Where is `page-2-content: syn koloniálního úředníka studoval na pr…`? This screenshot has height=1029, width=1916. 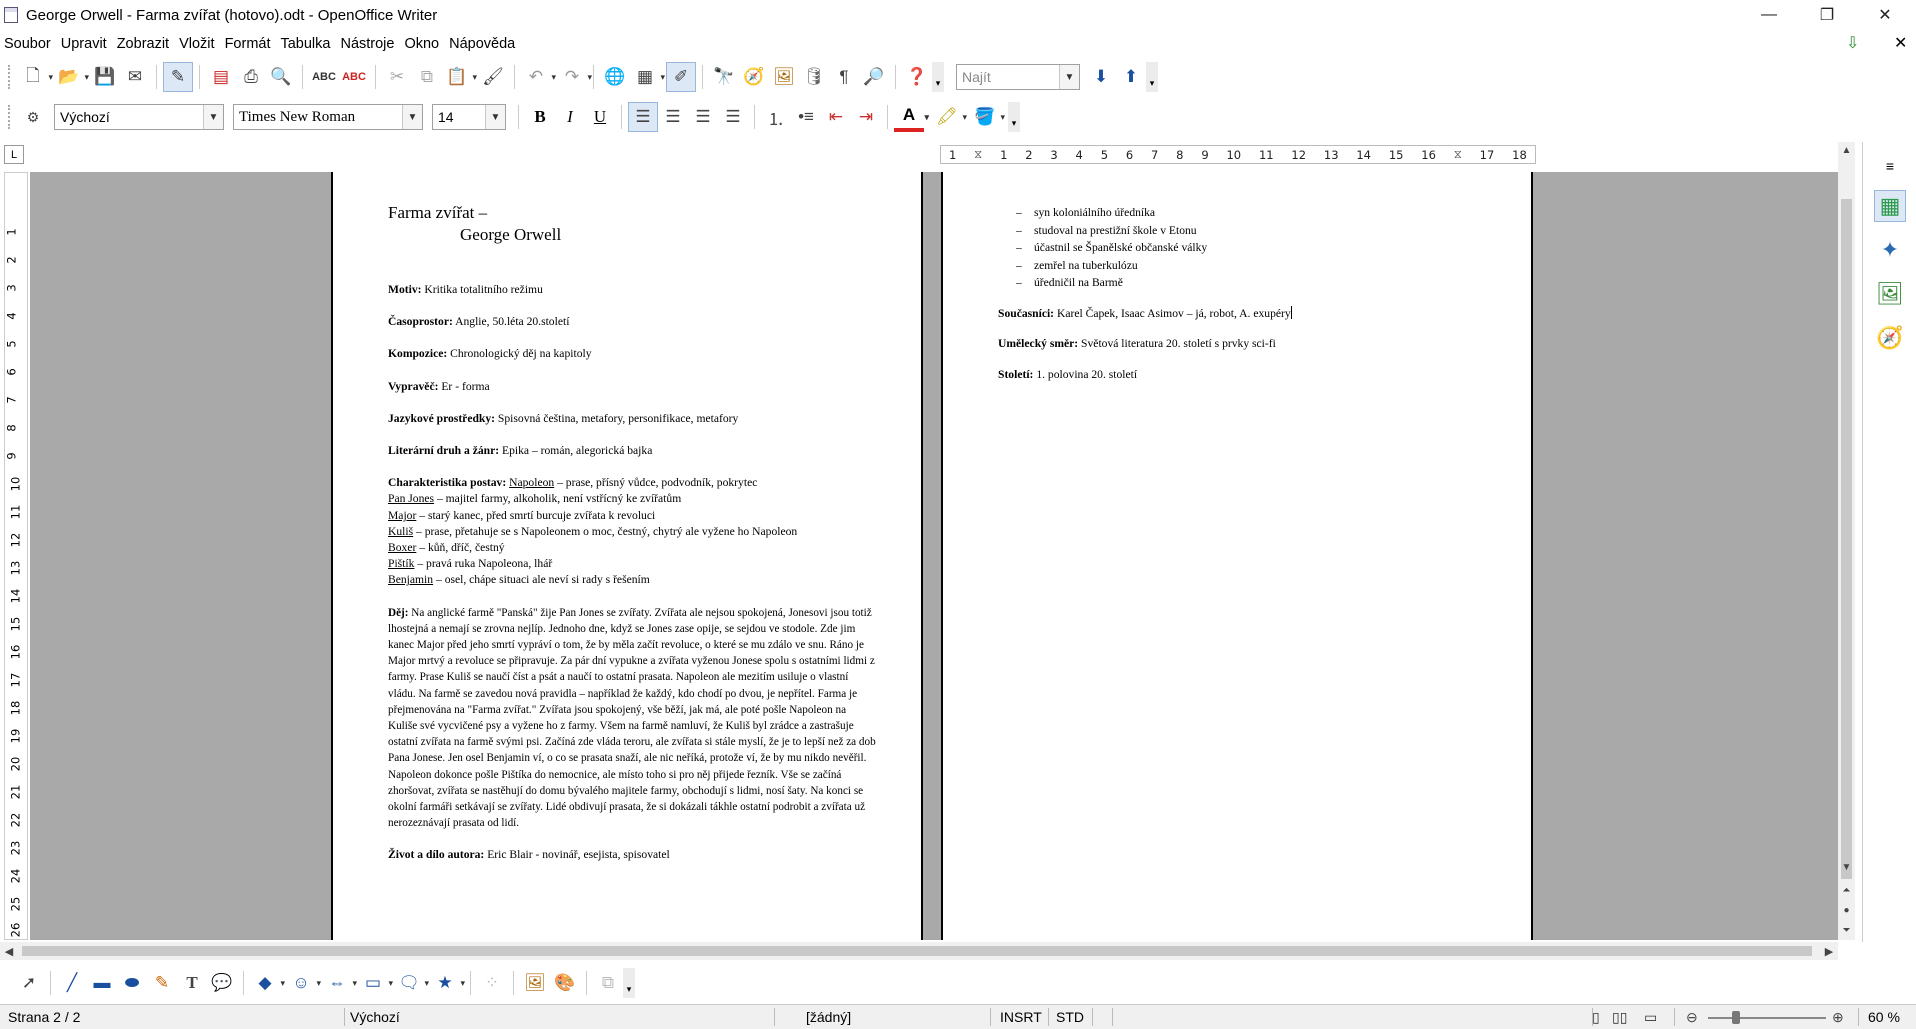
page-2-content: syn koloniálního úředníka studoval na pr… is located at coordinates (1243, 293).